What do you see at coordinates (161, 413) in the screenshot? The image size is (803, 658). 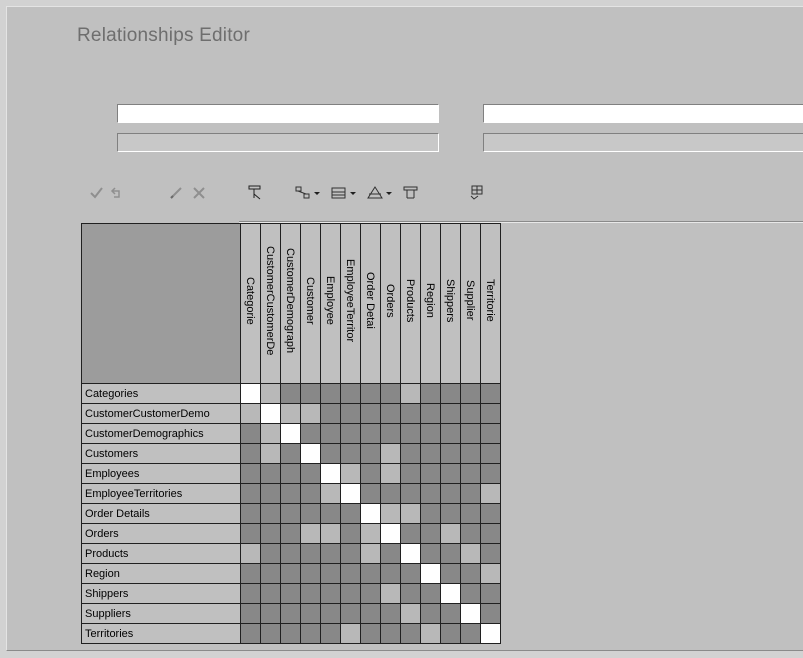 I see `row-header: CustomerCustomerDemo` at bounding box center [161, 413].